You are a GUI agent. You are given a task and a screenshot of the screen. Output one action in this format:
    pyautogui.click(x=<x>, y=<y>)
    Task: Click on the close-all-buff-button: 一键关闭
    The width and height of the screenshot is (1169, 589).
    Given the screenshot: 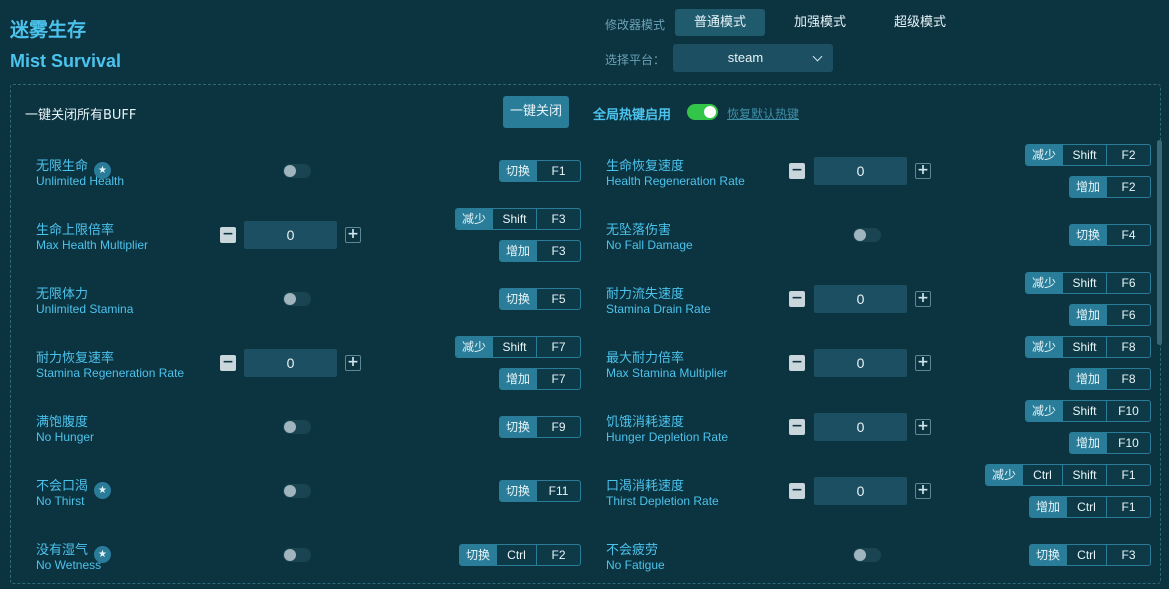 What is the action you would take?
    pyautogui.click(x=536, y=112)
    